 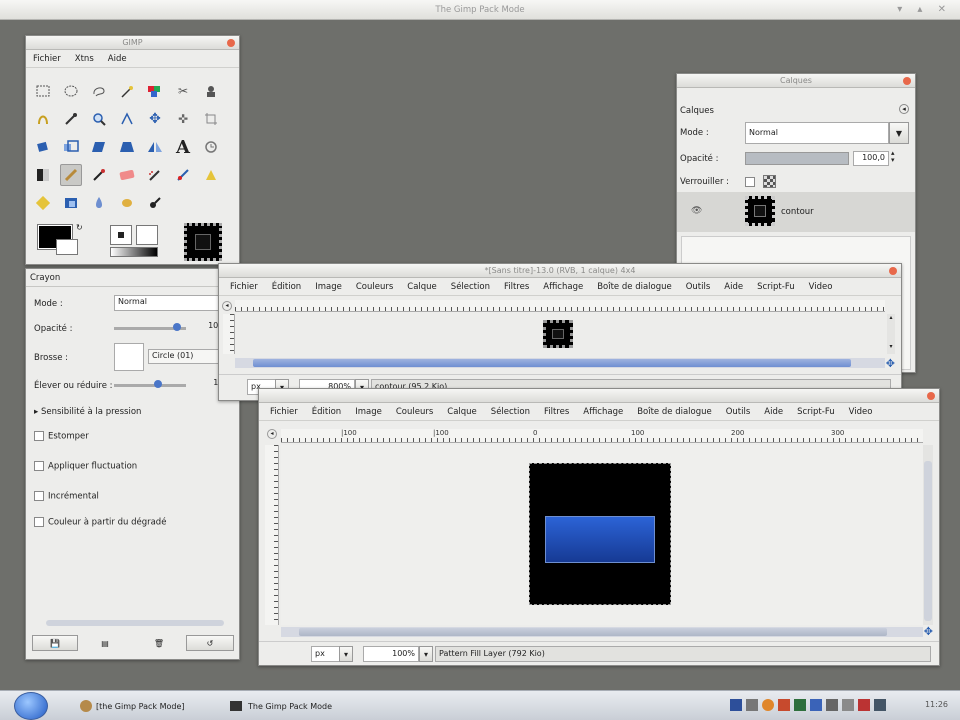 I want to click on layers-titlebar: Calques, so click(x=796, y=81).